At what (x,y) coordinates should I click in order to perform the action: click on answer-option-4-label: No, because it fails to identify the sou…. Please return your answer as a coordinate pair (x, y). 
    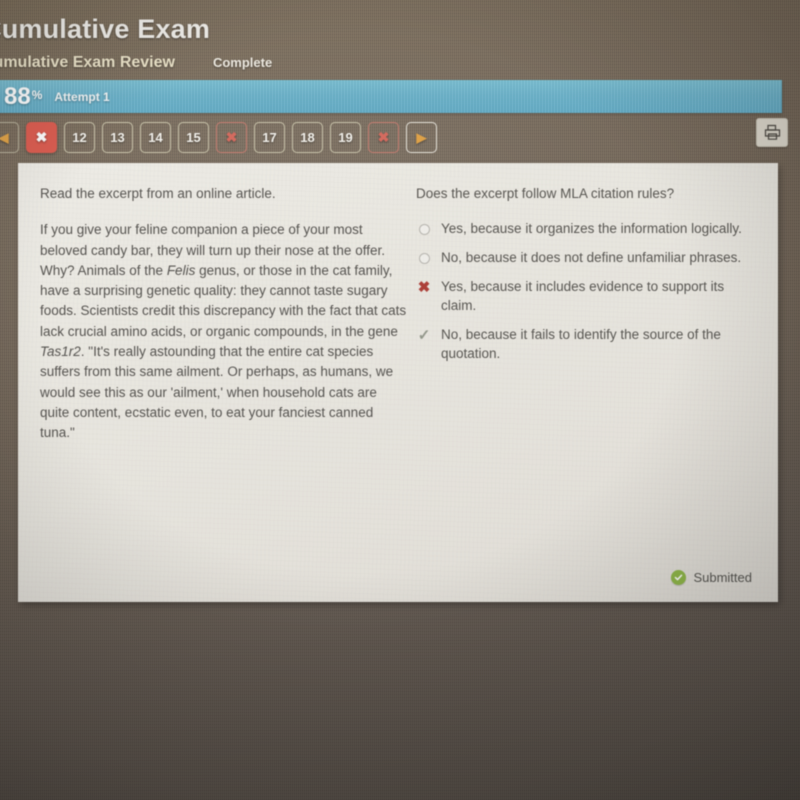
    Looking at the image, I should click on (581, 344).